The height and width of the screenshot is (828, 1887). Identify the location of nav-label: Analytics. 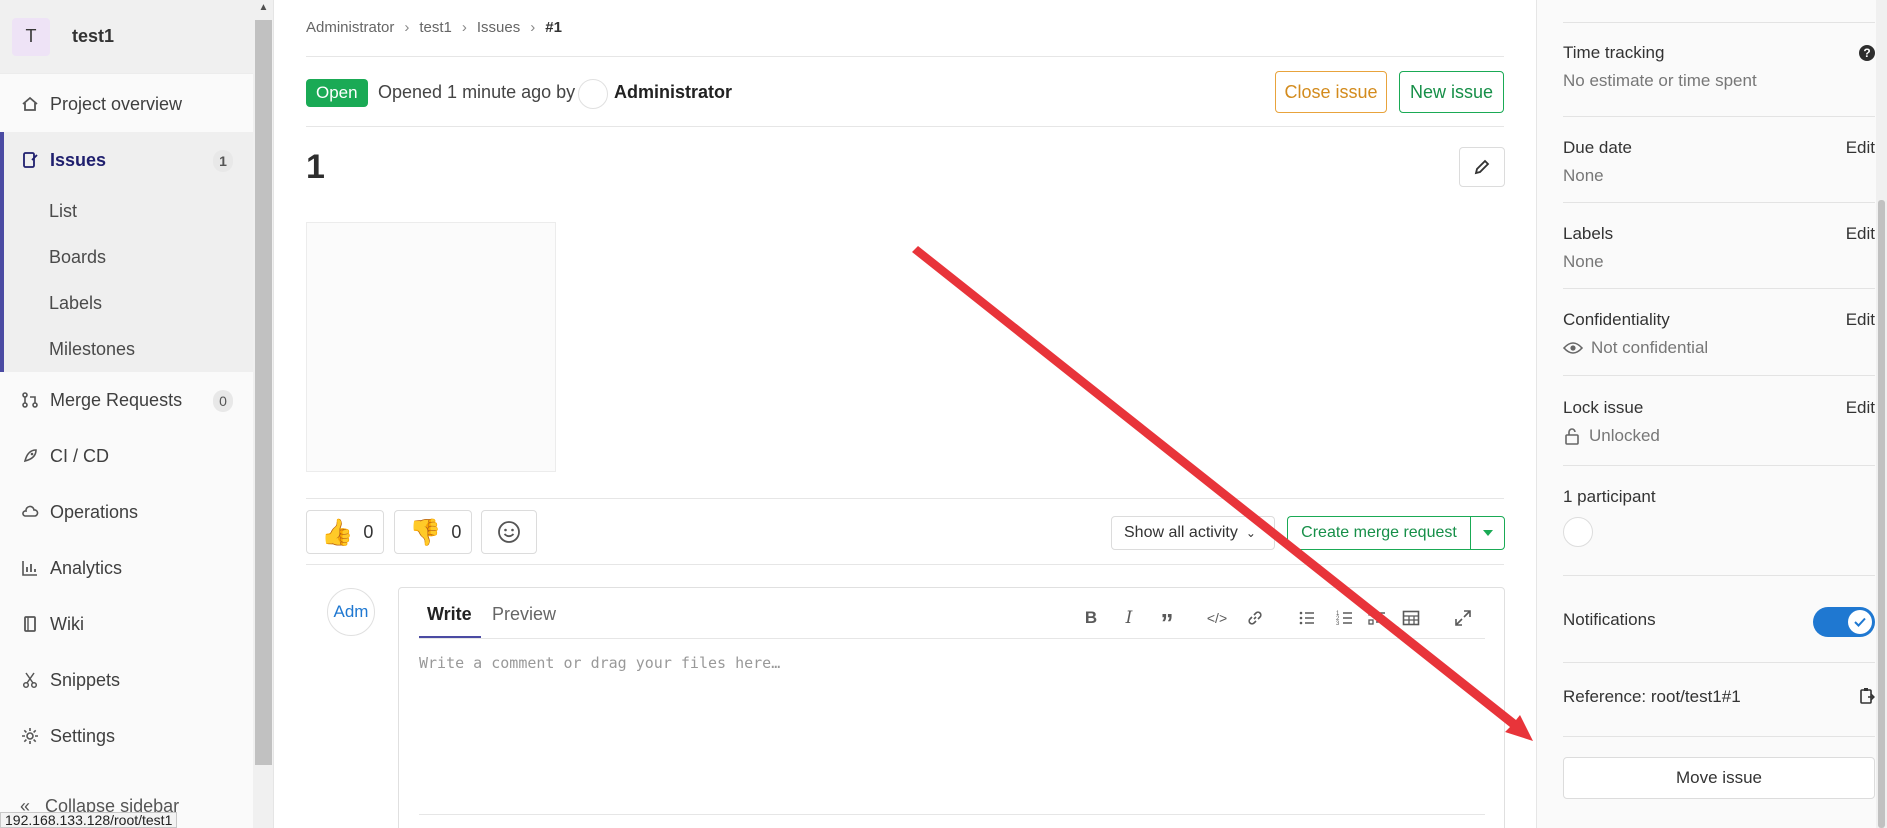
(86, 567).